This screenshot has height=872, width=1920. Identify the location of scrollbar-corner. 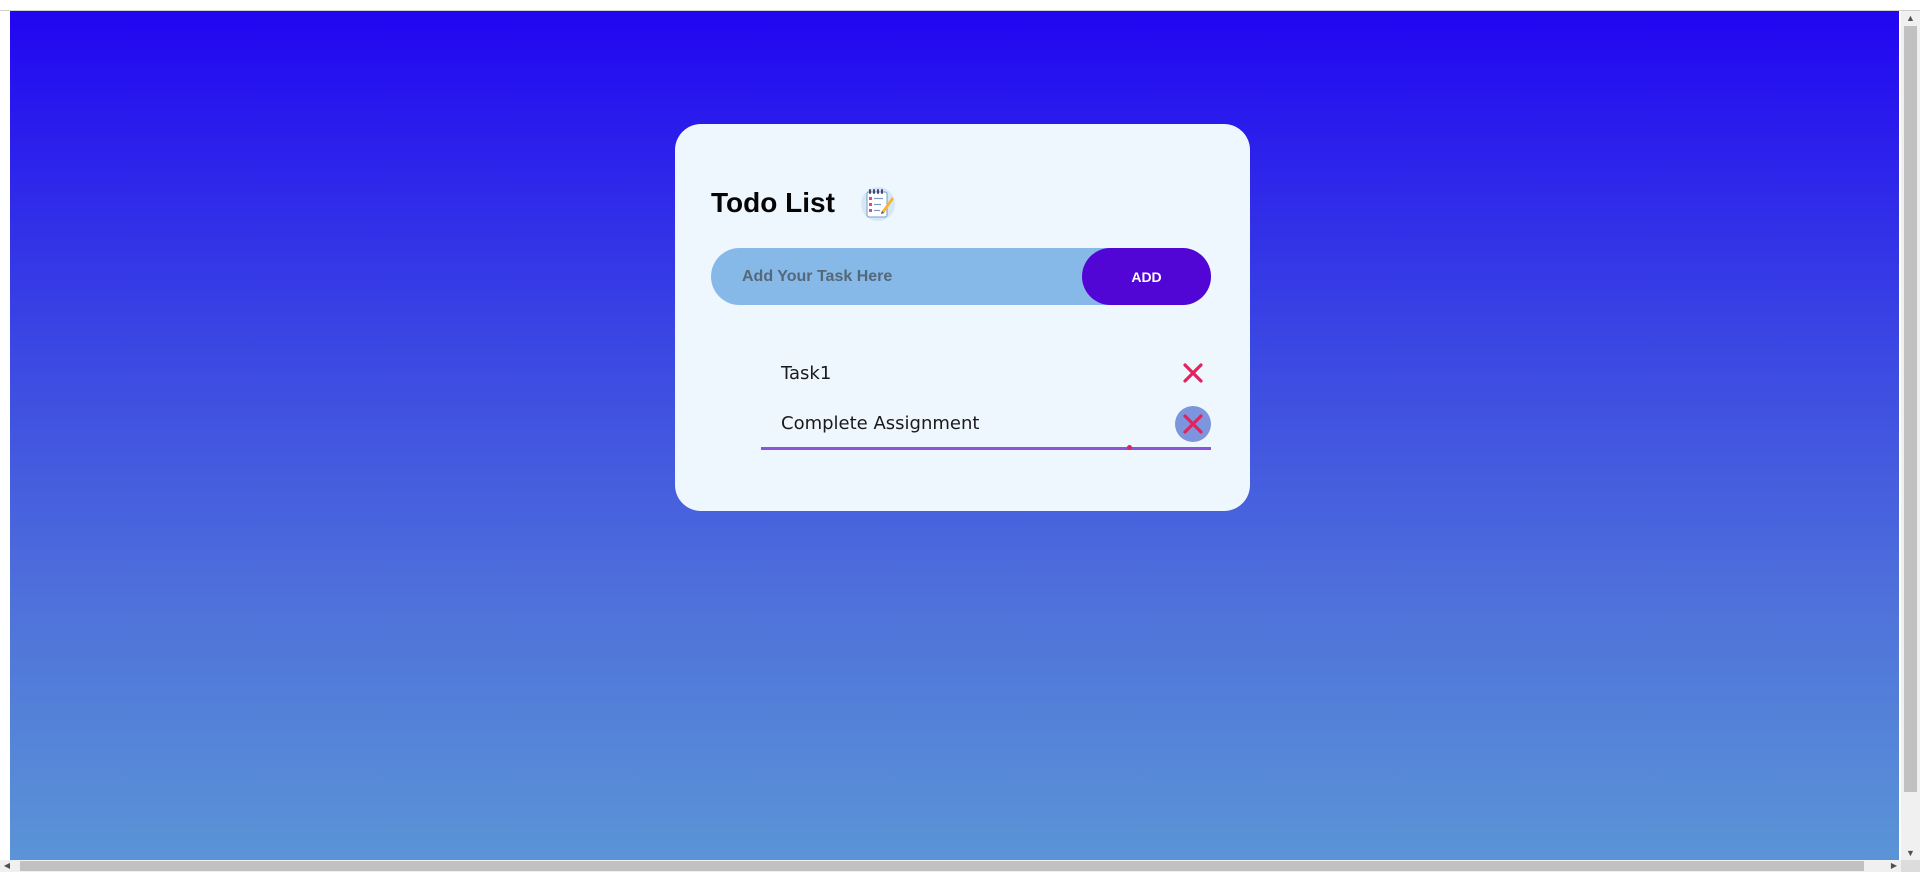
(1910, 866).